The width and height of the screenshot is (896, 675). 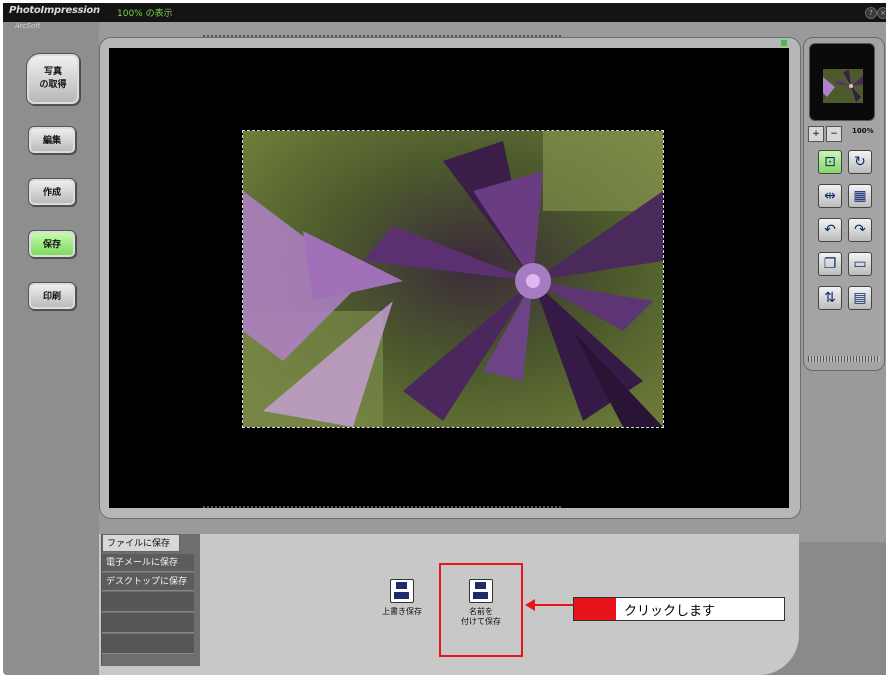 I want to click on print-button: 印刷, so click(x=52, y=296).